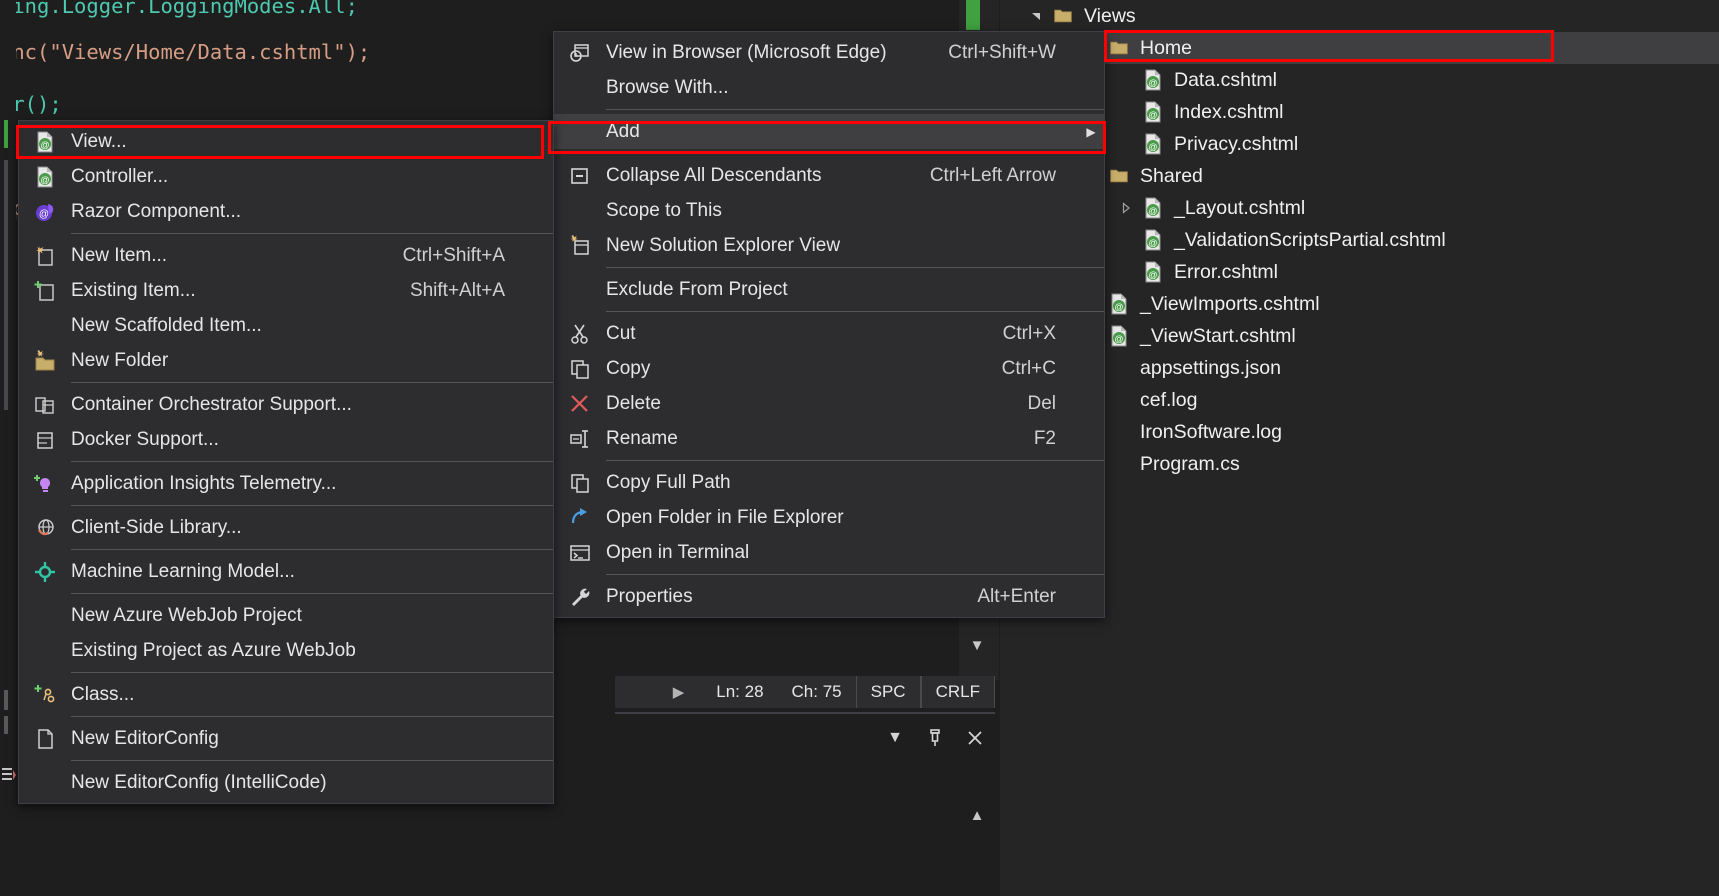  I want to click on line-ending-indicator: CRLF, so click(957, 692).